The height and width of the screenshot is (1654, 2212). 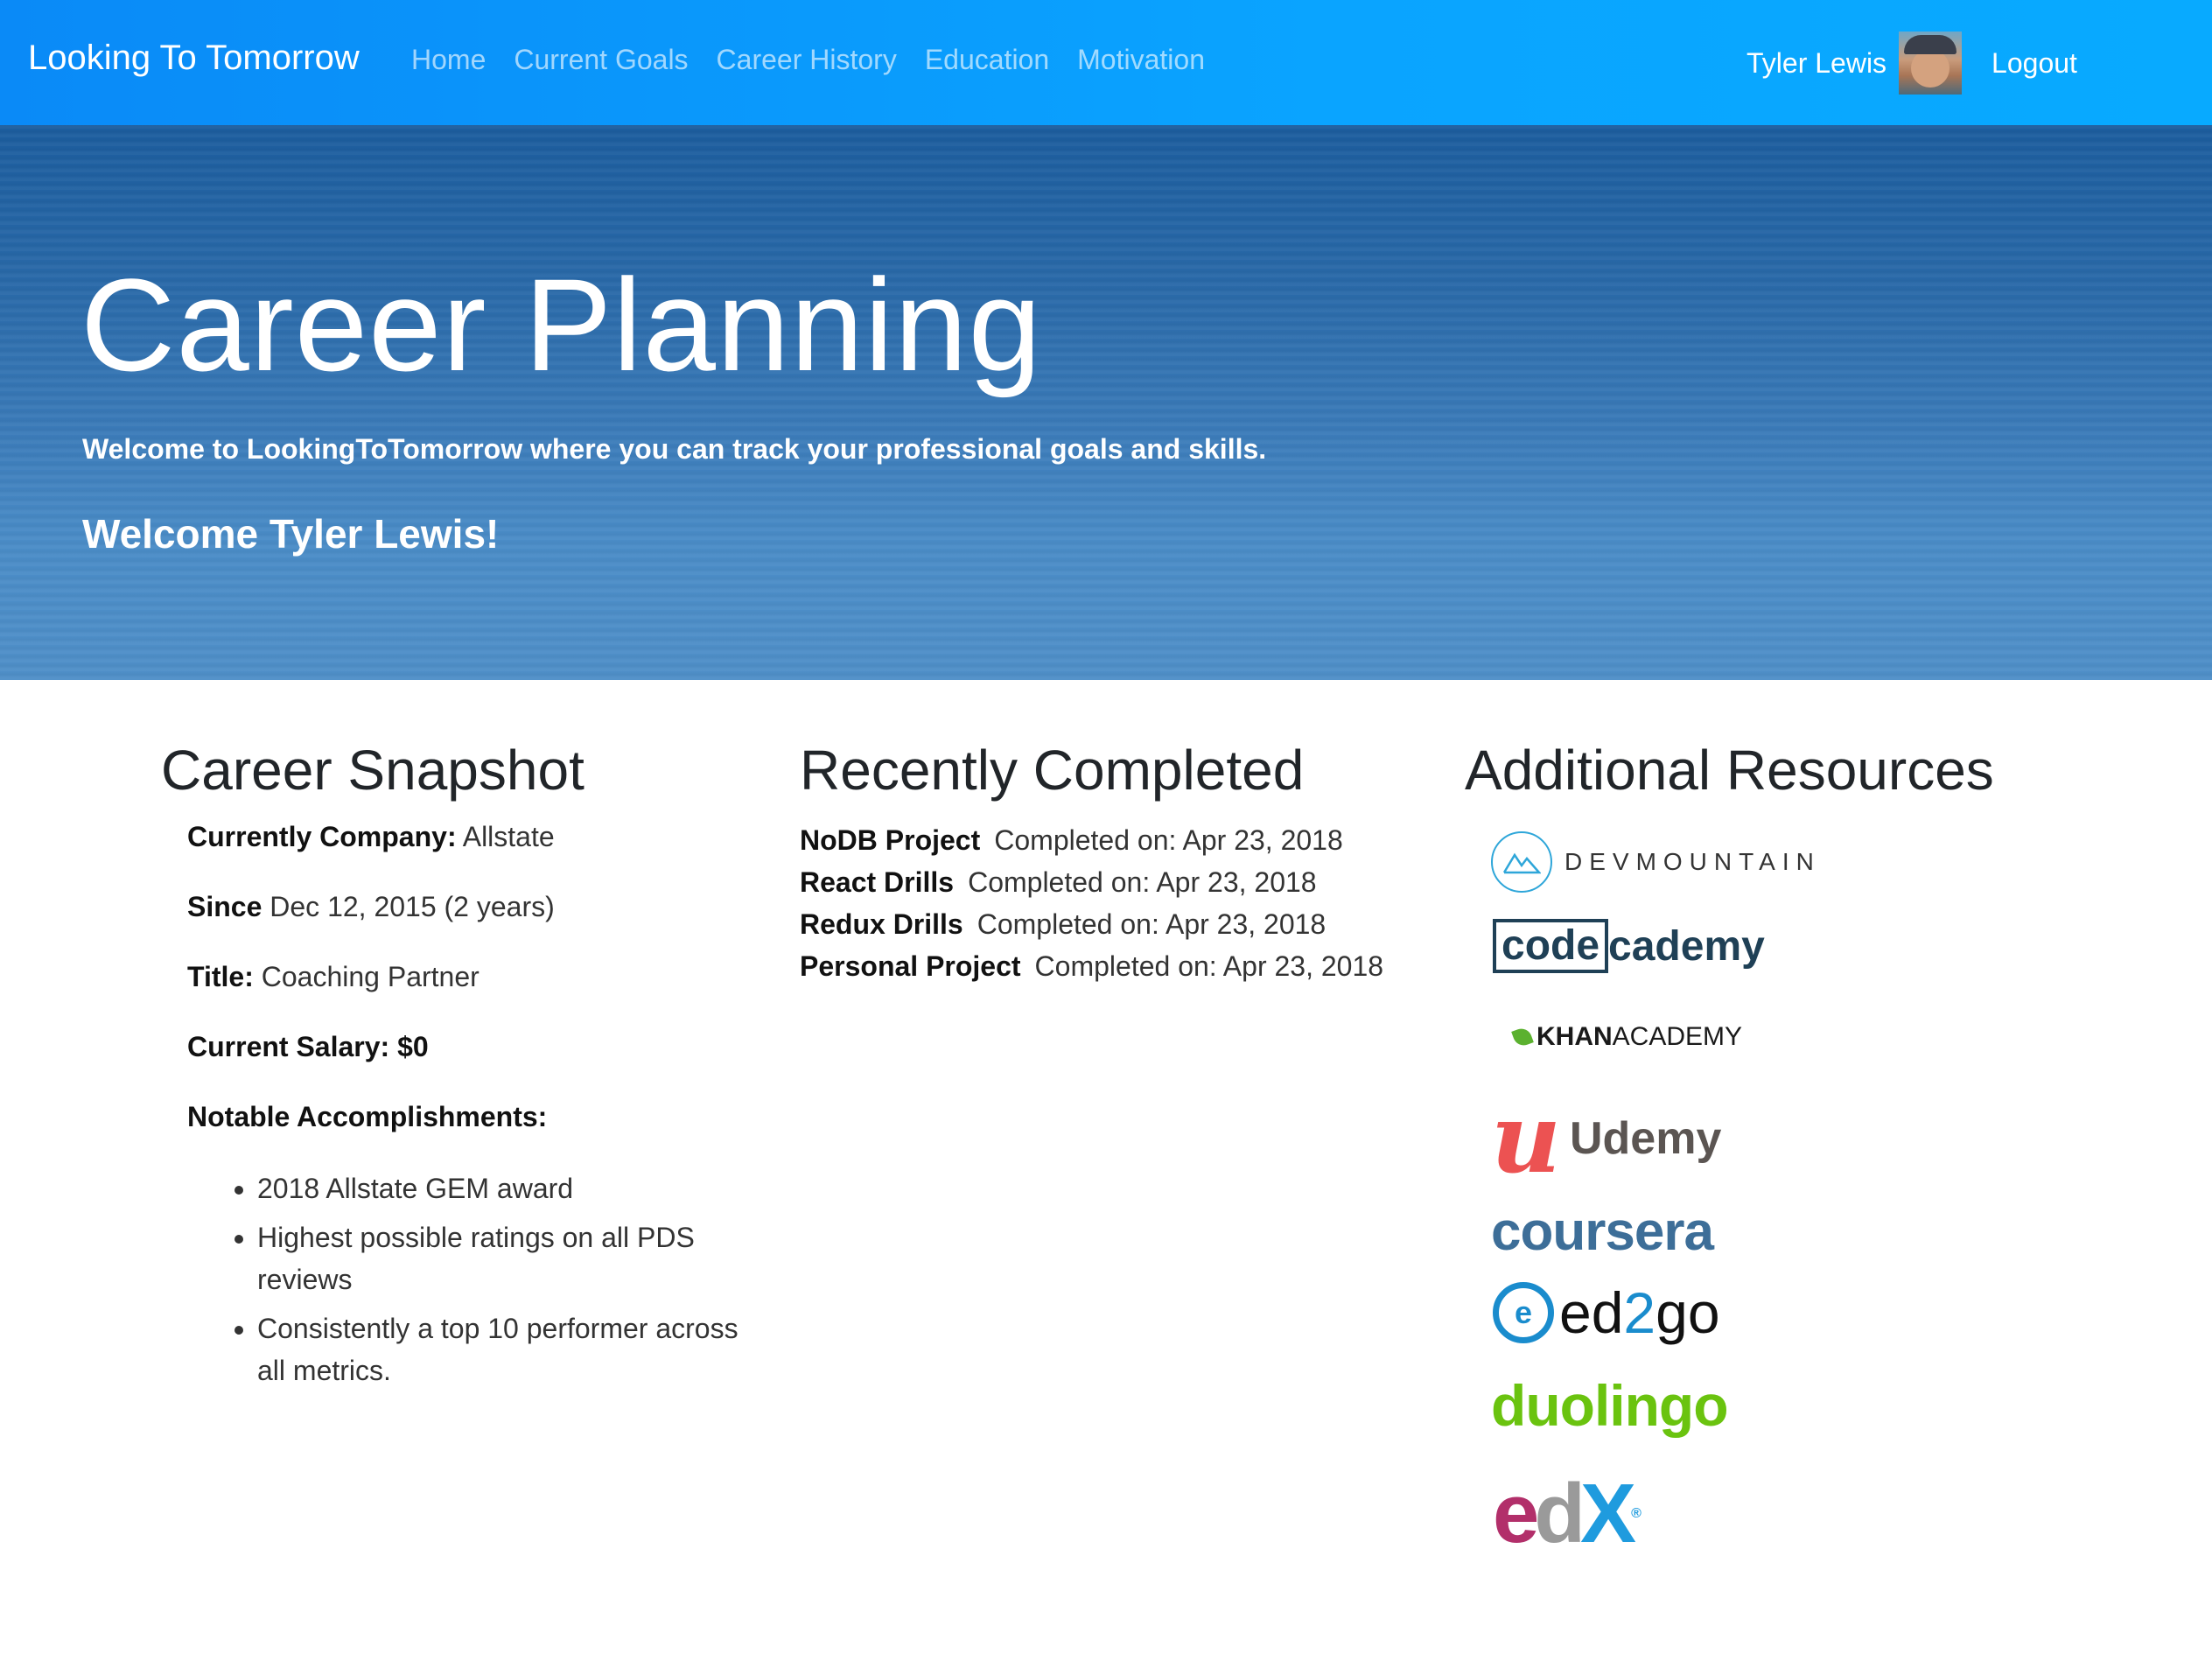 What do you see at coordinates (412, 906) in the screenshot?
I see `since-value: Dec 12, 2015 (2 years)` at bounding box center [412, 906].